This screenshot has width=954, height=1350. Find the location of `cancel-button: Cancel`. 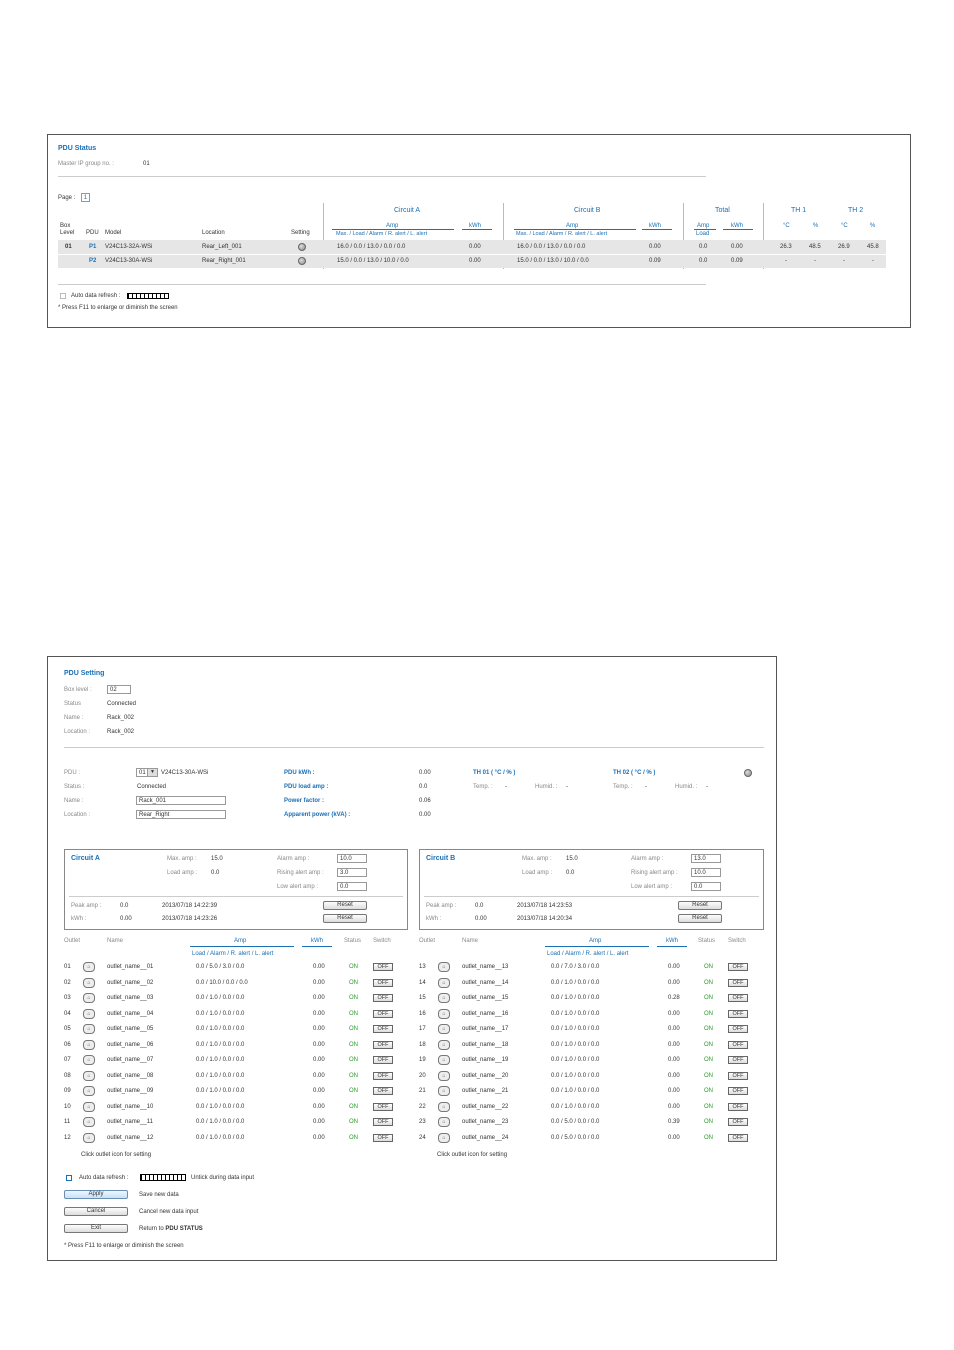

cancel-button: Cancel is located at coordinates (96, 1211).